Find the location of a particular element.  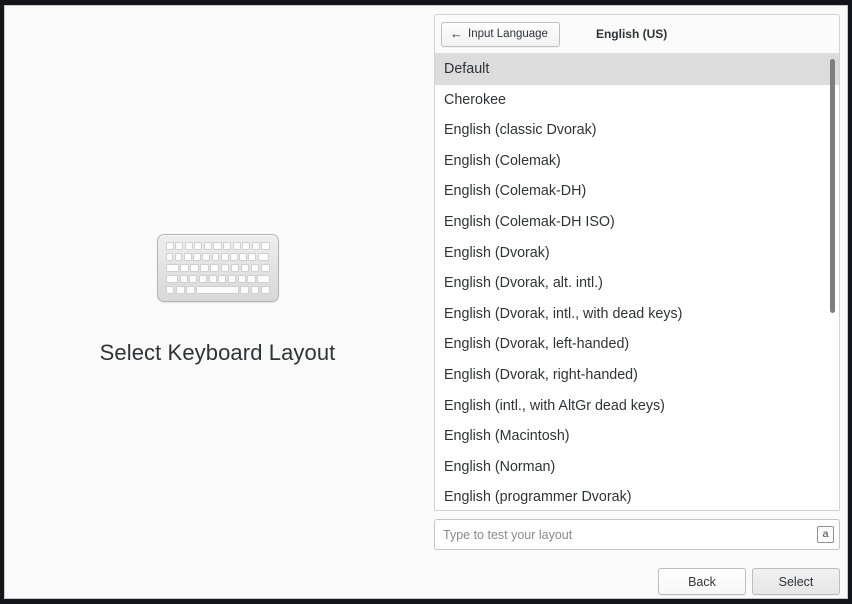

list-header-bar: ← Input Language English (US) is located at coordinates (637, 33).